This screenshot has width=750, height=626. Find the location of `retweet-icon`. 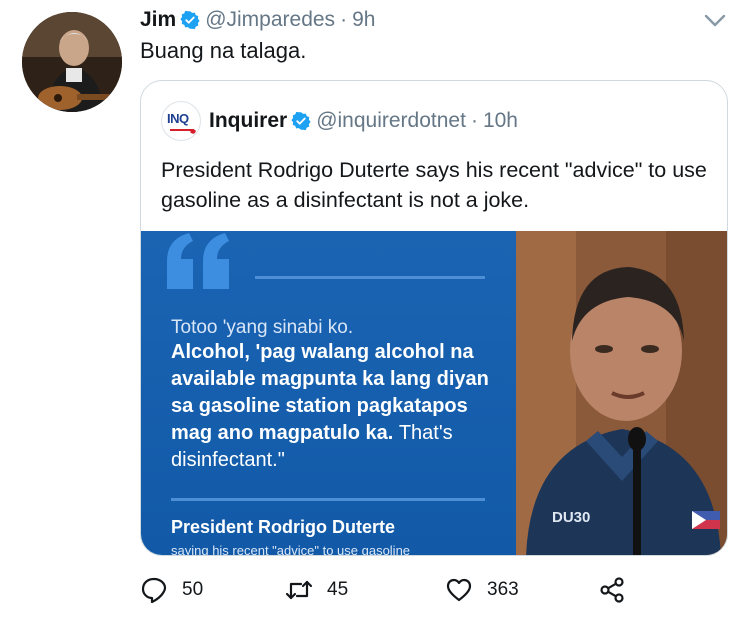

retweet-icon is located at coordinates (299, 590).